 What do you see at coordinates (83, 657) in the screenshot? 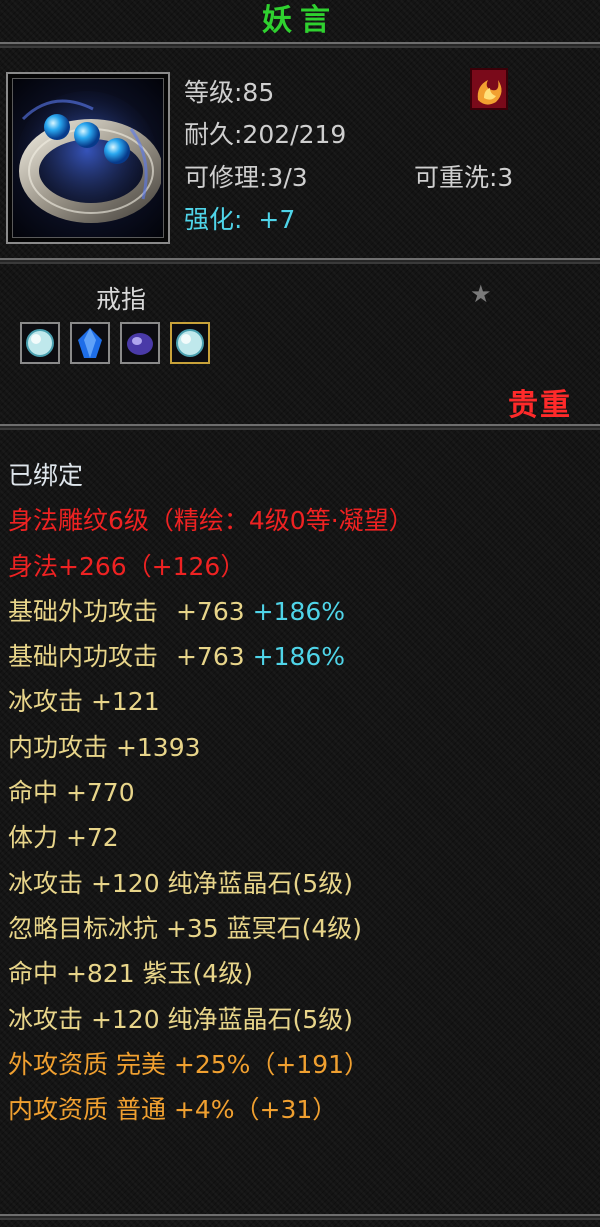
I see `attribute-label: 基础内功攻击` at bounding box center [83, 657].